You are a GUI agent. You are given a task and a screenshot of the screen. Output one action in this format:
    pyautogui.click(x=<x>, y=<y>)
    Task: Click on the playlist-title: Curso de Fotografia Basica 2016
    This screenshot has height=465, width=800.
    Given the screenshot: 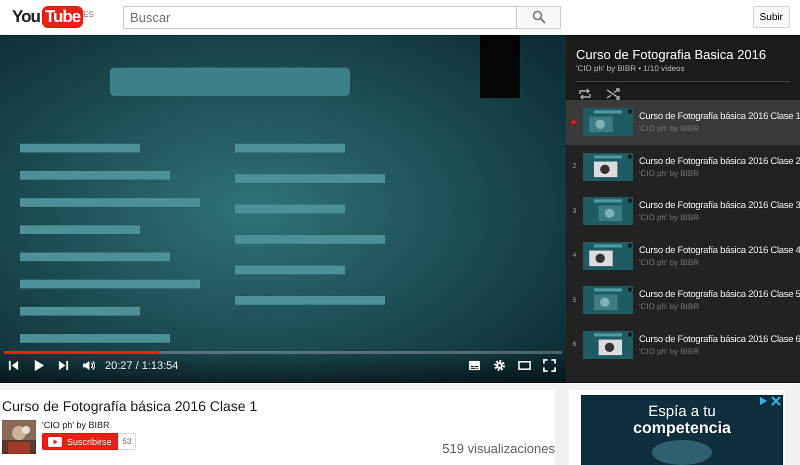 What is the action you would take?
    pyautogui.click(x=672, y=54)
    